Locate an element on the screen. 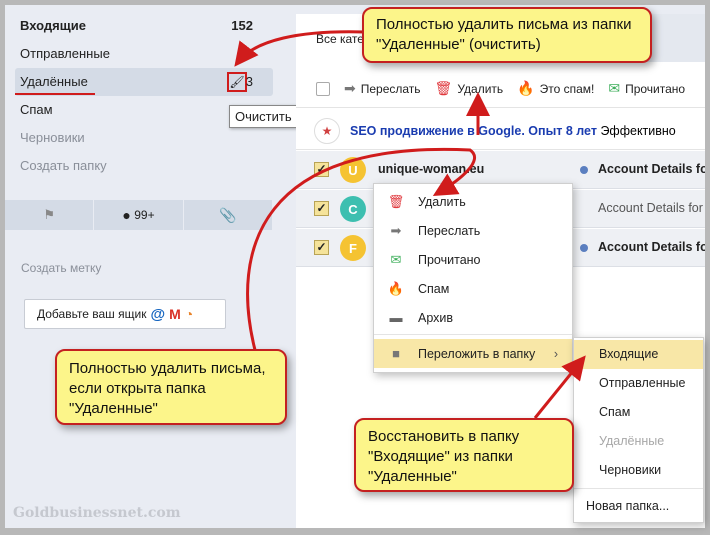 This screenshot has width=710, height=535. menu-label: Переслать is located at coordinates (449, 230).